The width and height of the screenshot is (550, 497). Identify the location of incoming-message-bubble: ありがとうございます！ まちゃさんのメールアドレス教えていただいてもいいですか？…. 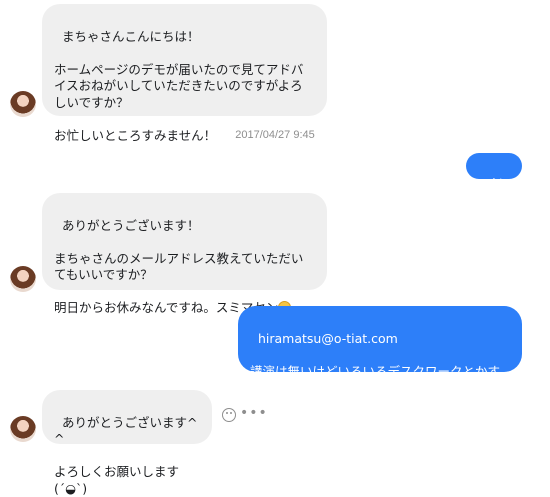
(184, 254).